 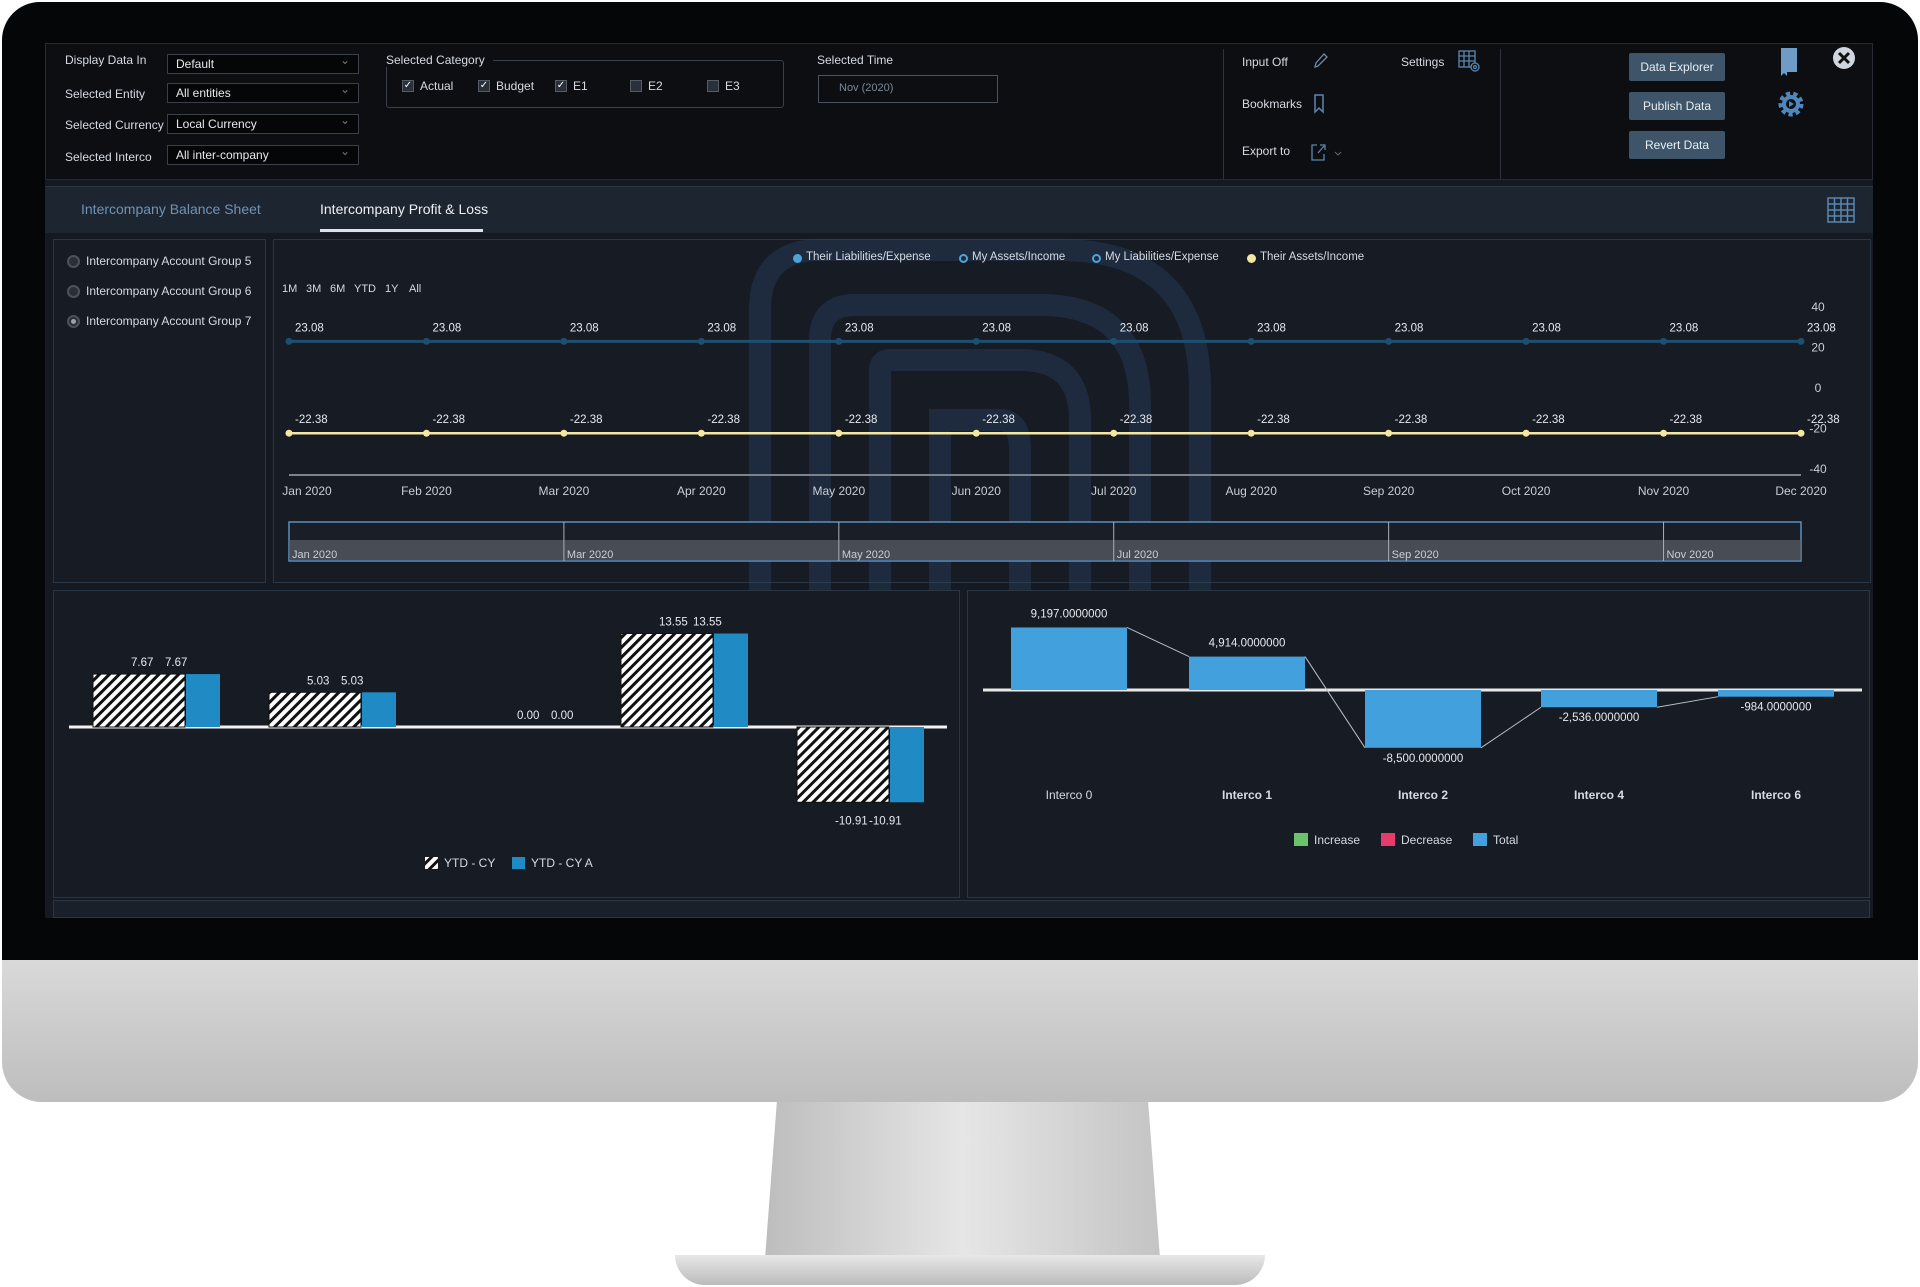 I want to click on x-tick-label: Mar 2020, so click(x=564, y=491).